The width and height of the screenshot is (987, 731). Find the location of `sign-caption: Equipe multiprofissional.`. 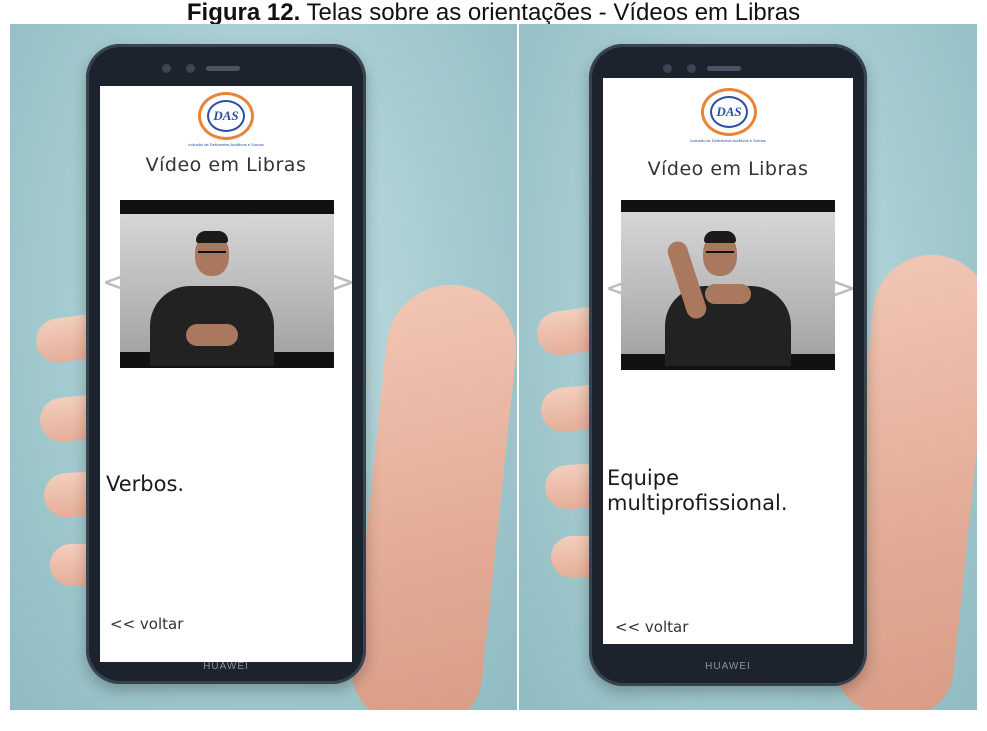

sign-caption: Equipe multiprofissional. is located at coordinates (697, 490).